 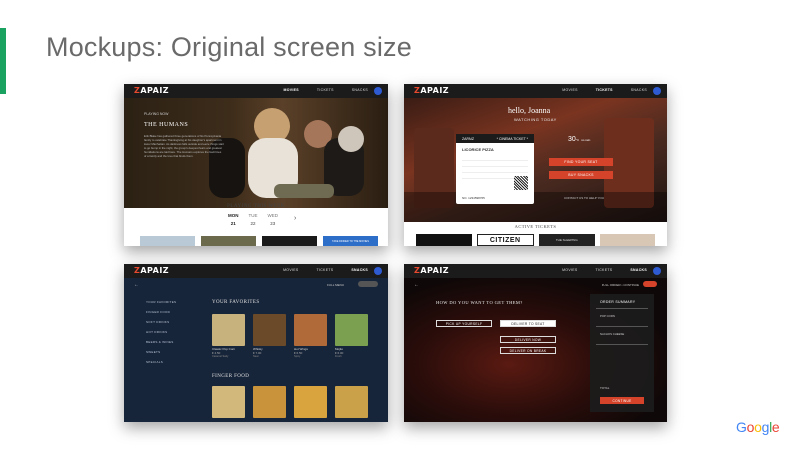 What do you see at coordinates (579, 139) in the screenshot?
I see `weather-temperature: 30°C no rain` at bounding box center [579, 139].